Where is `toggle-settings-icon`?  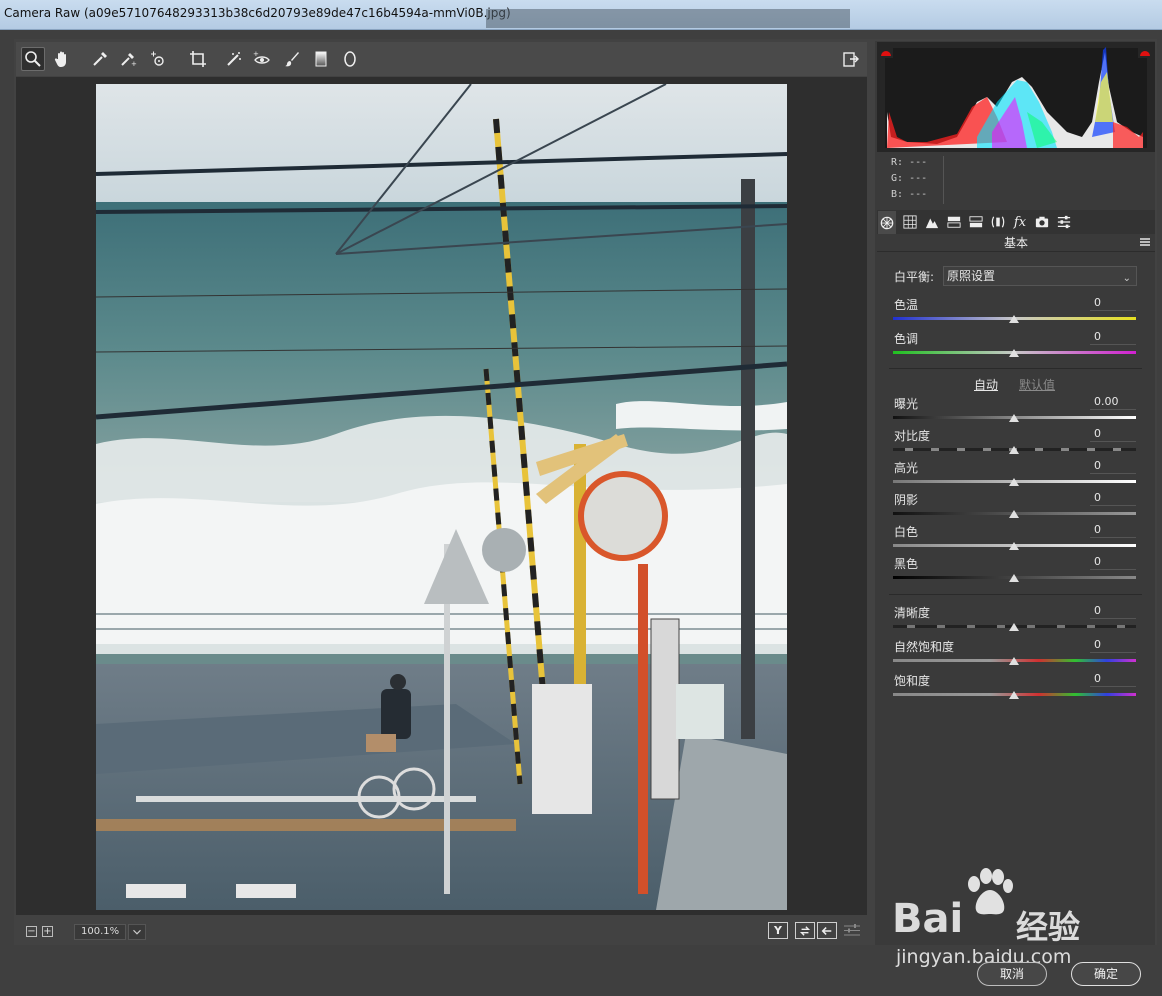 toggle-settings-icon is located at coordinates (852, 930).